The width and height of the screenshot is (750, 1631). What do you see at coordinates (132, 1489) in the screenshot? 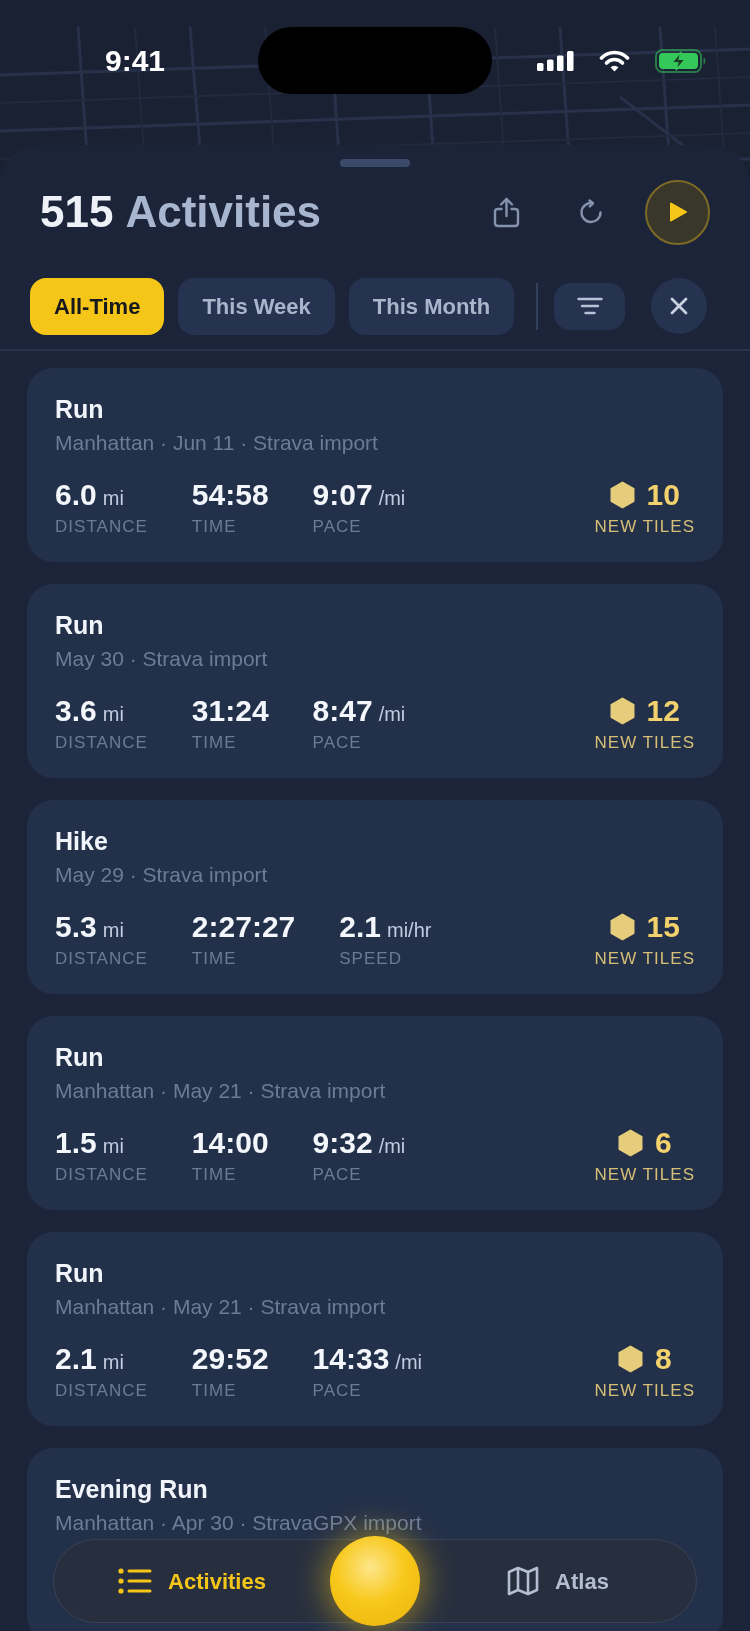
I see `activity-title: Evening Run` at bounding box center [132, 1489].